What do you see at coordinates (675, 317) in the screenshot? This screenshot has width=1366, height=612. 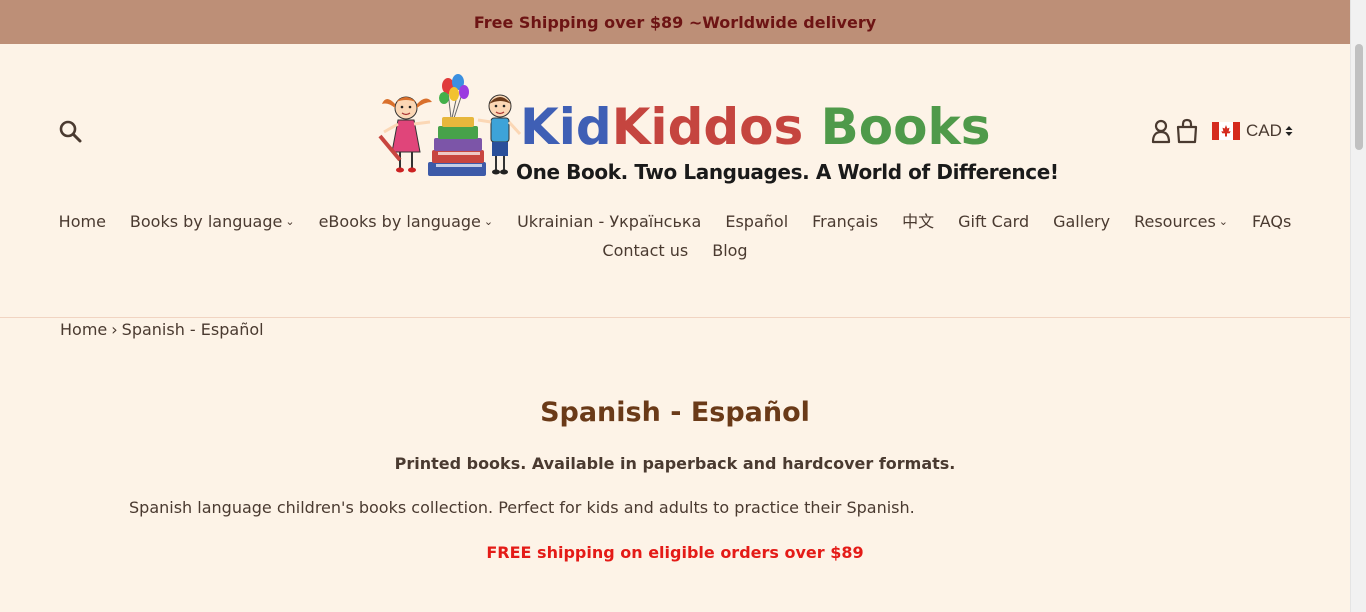 I see `header-divider` at bounding box center [675, 317].